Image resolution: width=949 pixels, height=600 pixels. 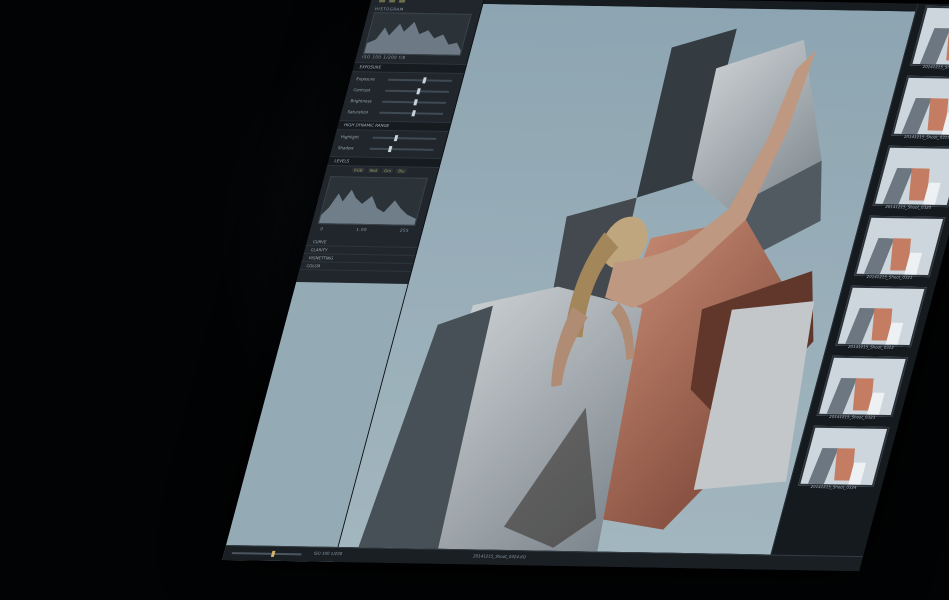 I want to click on histogram, so click(x=417, y=34).